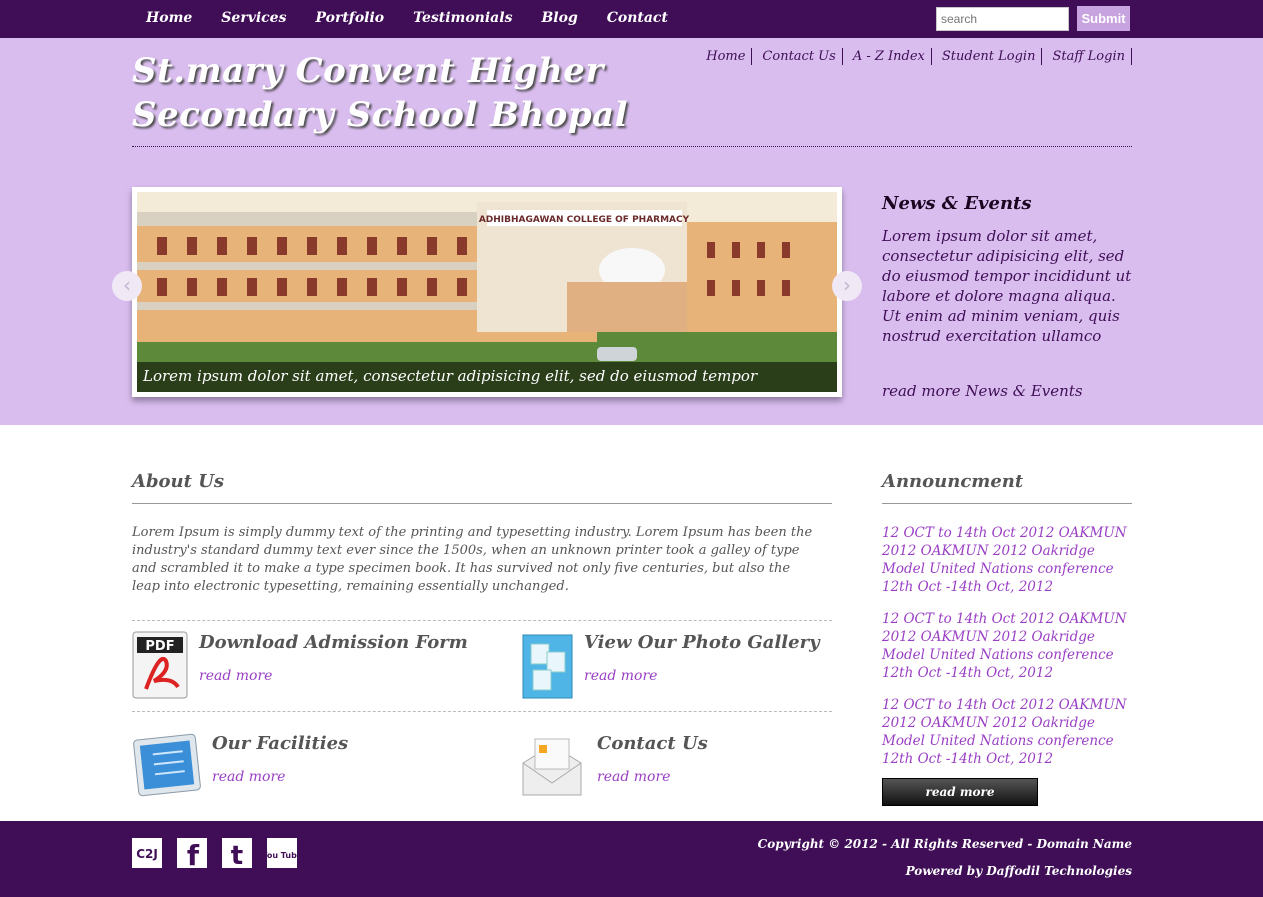 This screenshot has width=1263, height=897. I want to click on contact-us-read-more-link: read more, so click(633, 777).